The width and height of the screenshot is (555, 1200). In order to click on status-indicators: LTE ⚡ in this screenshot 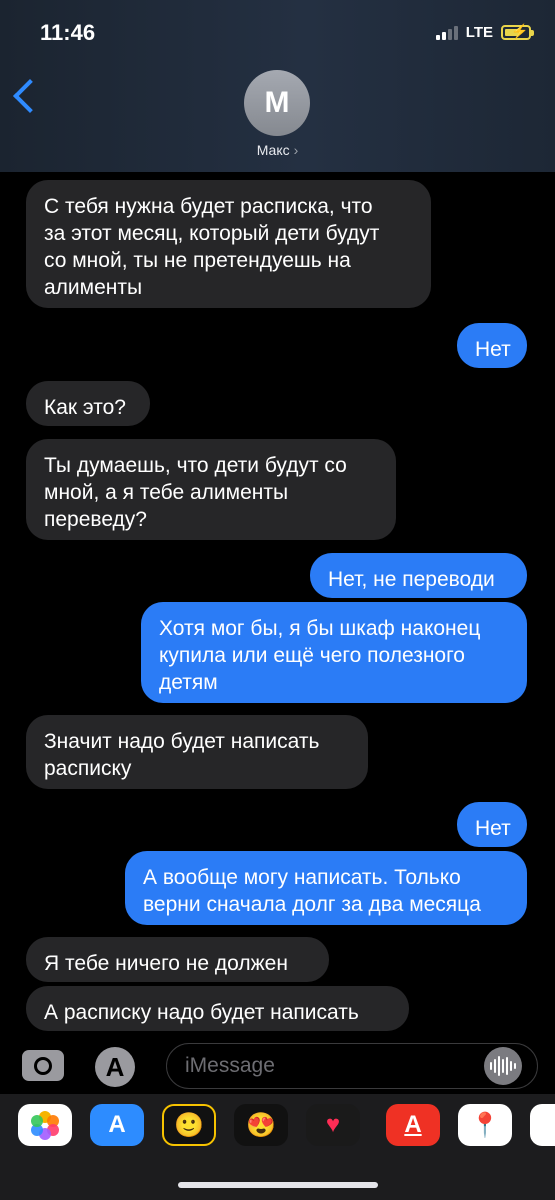, I will do `click(484, 32)`.